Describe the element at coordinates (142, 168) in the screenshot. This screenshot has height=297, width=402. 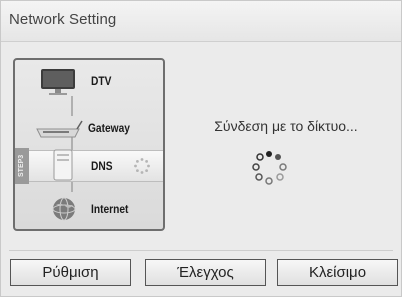
I see `step-loading-icon` at that location.